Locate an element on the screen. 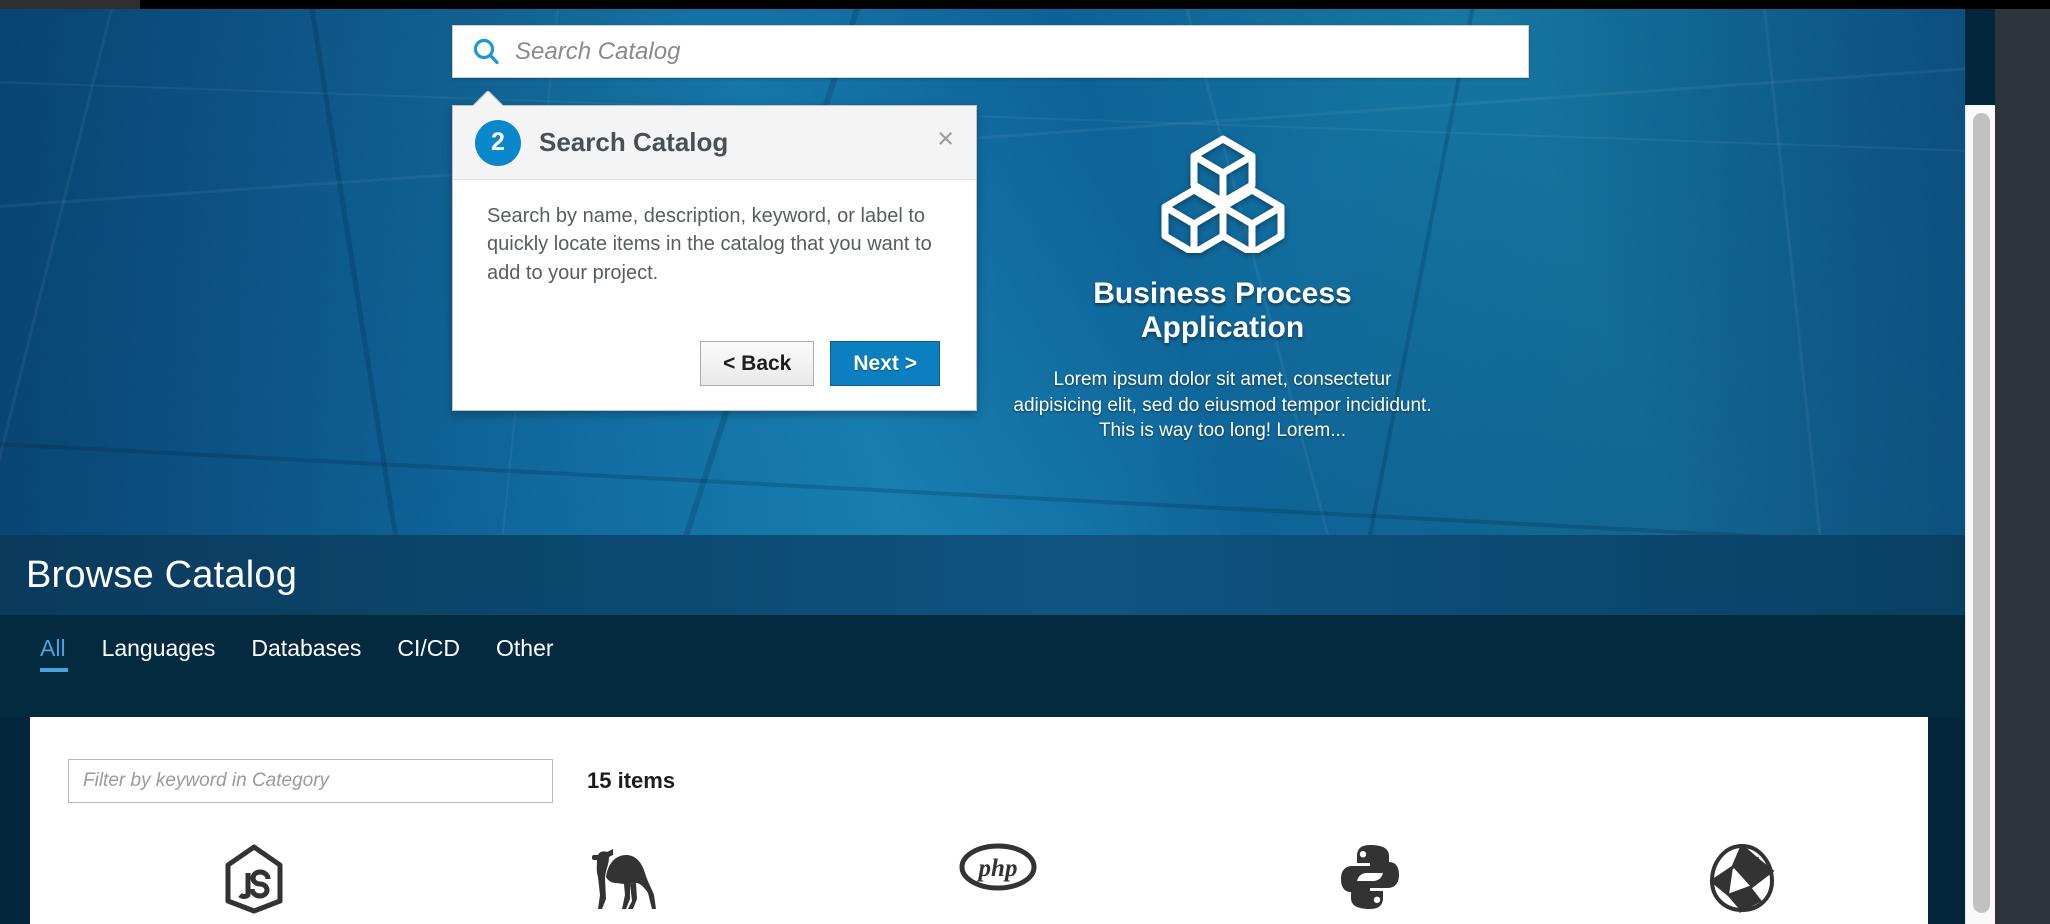 The width and height of the screenshot is (2050, 924). tab-languages: Languages is located at coordinates (159, 653).